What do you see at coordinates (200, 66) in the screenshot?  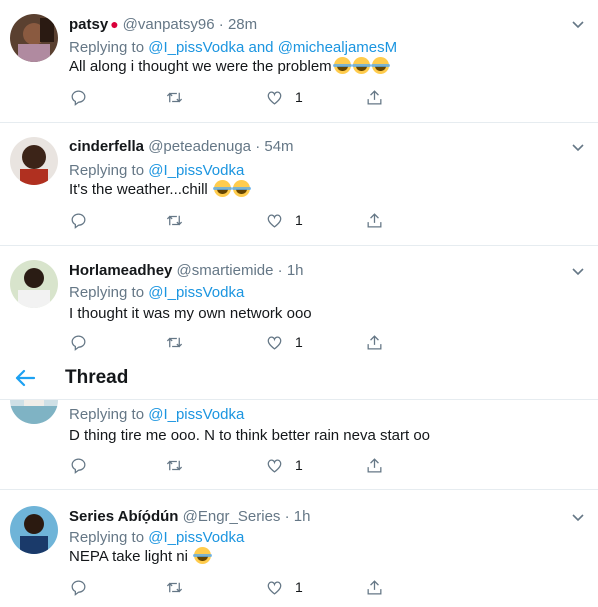 I see `tweet-text: All along i thought we were the problem` at bounding box center [200, 66].